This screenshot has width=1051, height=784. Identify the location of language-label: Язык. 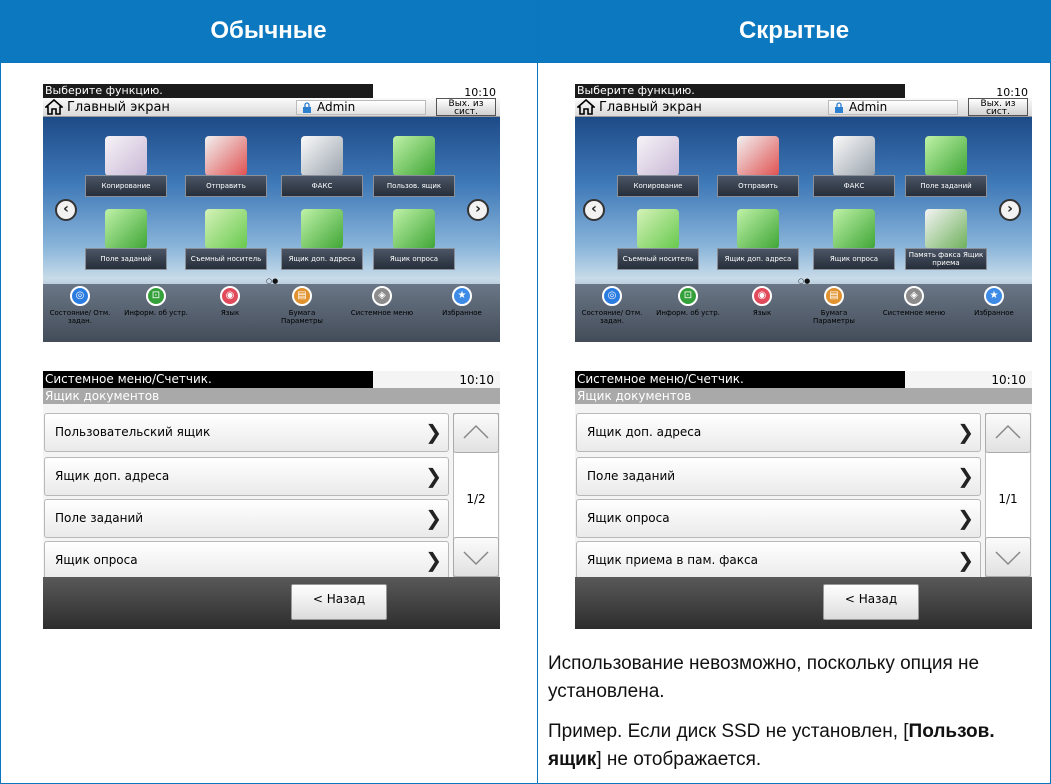
(762, 313).